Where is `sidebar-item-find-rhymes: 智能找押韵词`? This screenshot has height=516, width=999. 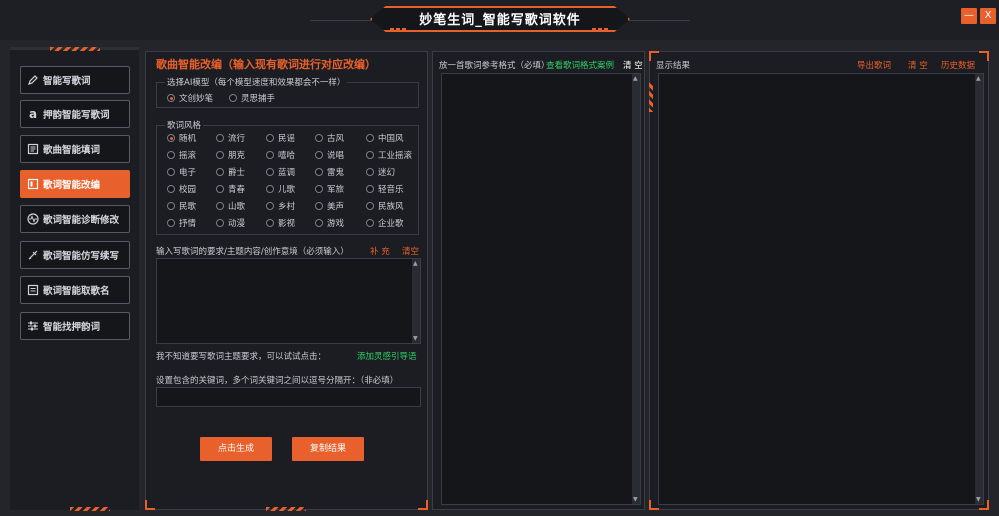
sidebar-item-find-rhymes: 智能找押韵词 is located at coordinates (75, 326).